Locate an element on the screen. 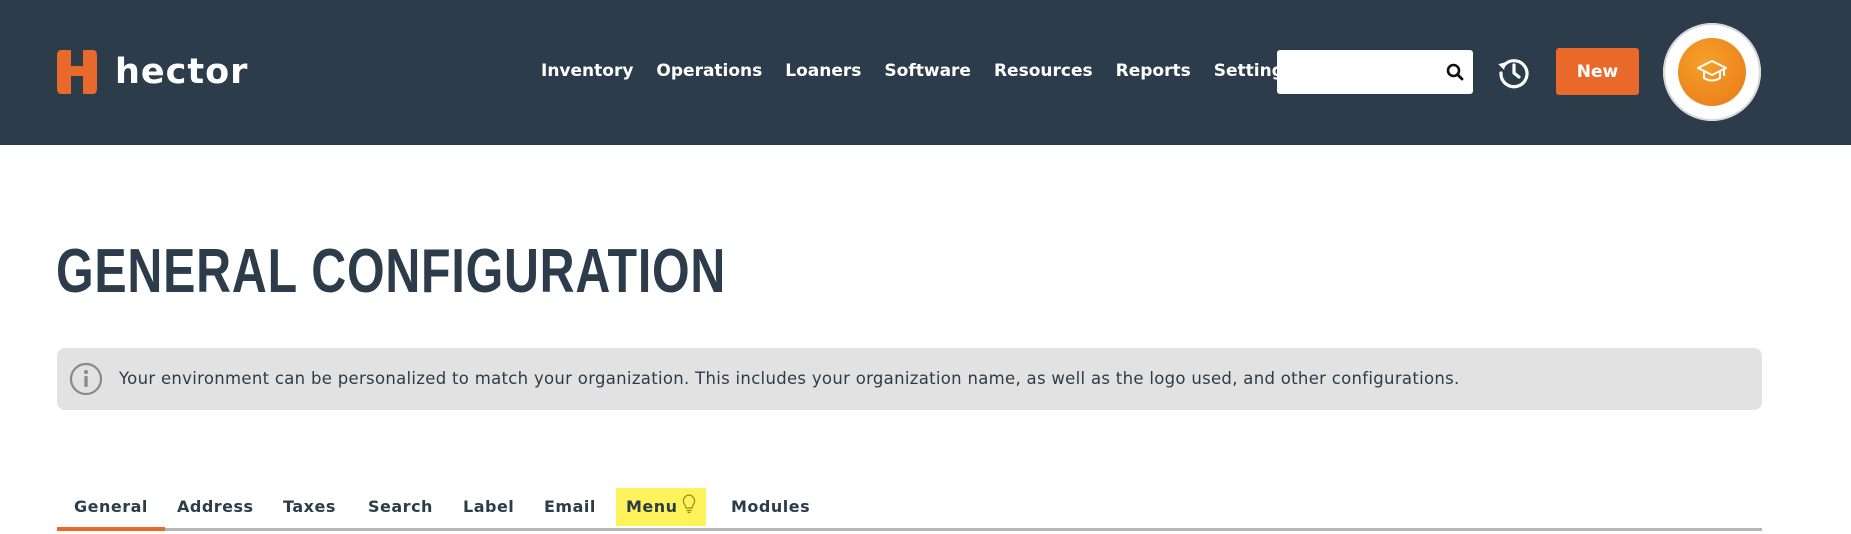 The width and height of the screenshot is (1851, 534). new-button: New is located at coordinates (1597, 71).